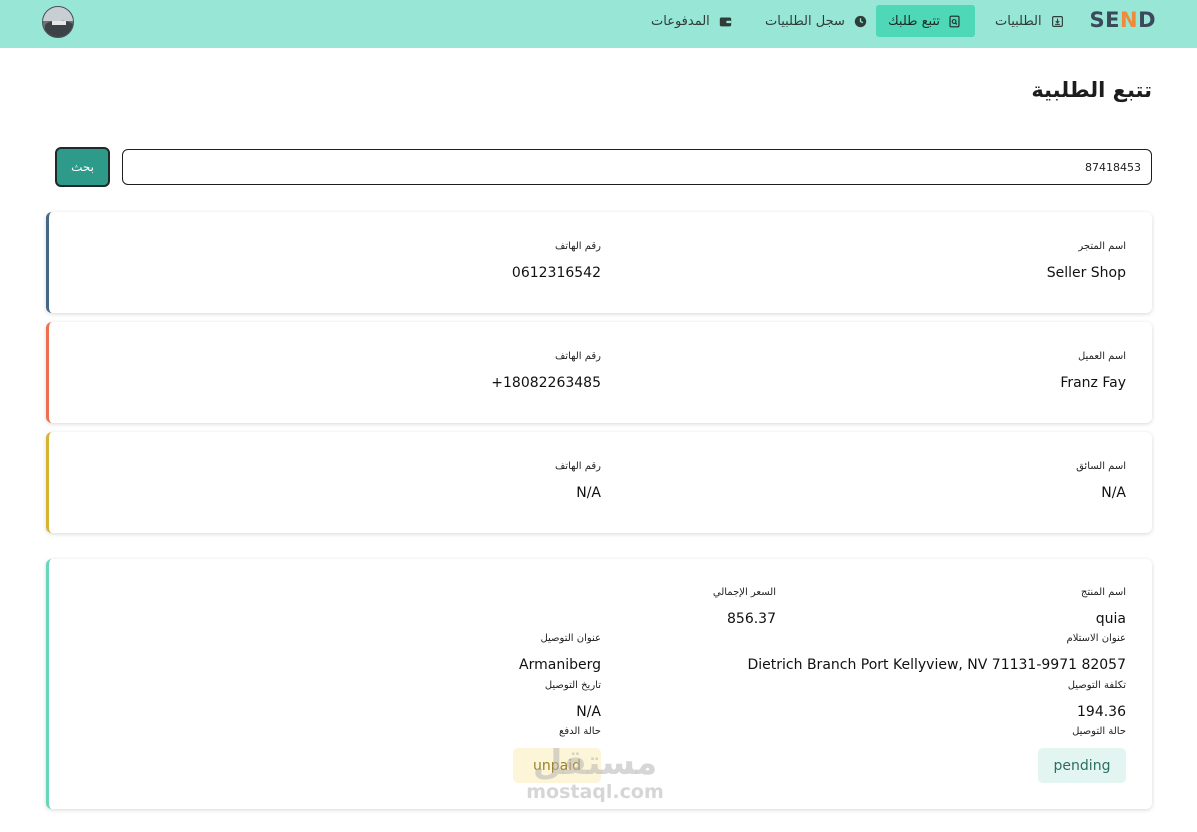 The image size is (1197, 832). What do you see at coordinates (805, 21) in the screenshot?
I see `nav-item-label: سجل الطلبيات` at bounding box center [805, 21].